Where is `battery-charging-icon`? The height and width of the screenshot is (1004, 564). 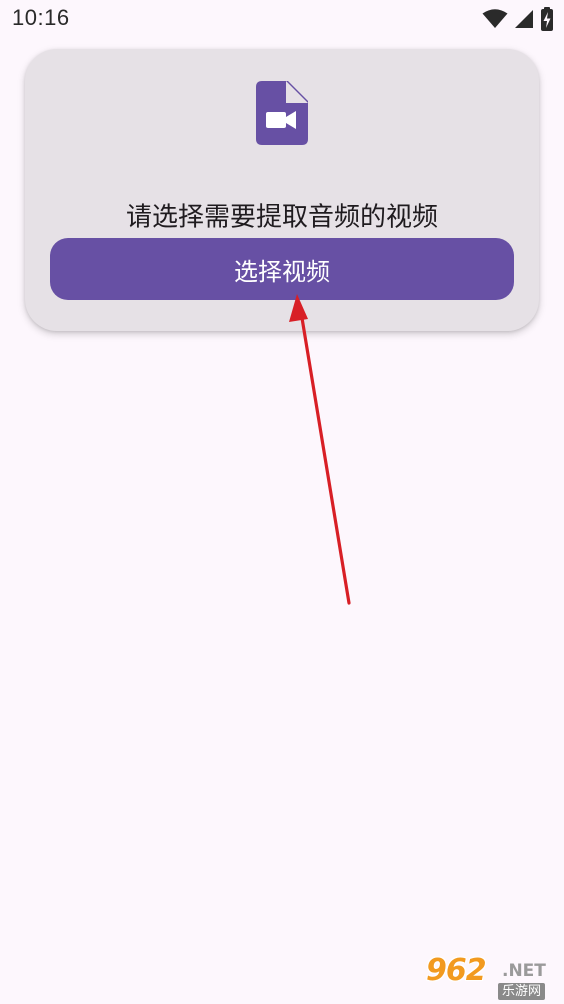 battery-charging-icon is located at coordinates (547, 19).